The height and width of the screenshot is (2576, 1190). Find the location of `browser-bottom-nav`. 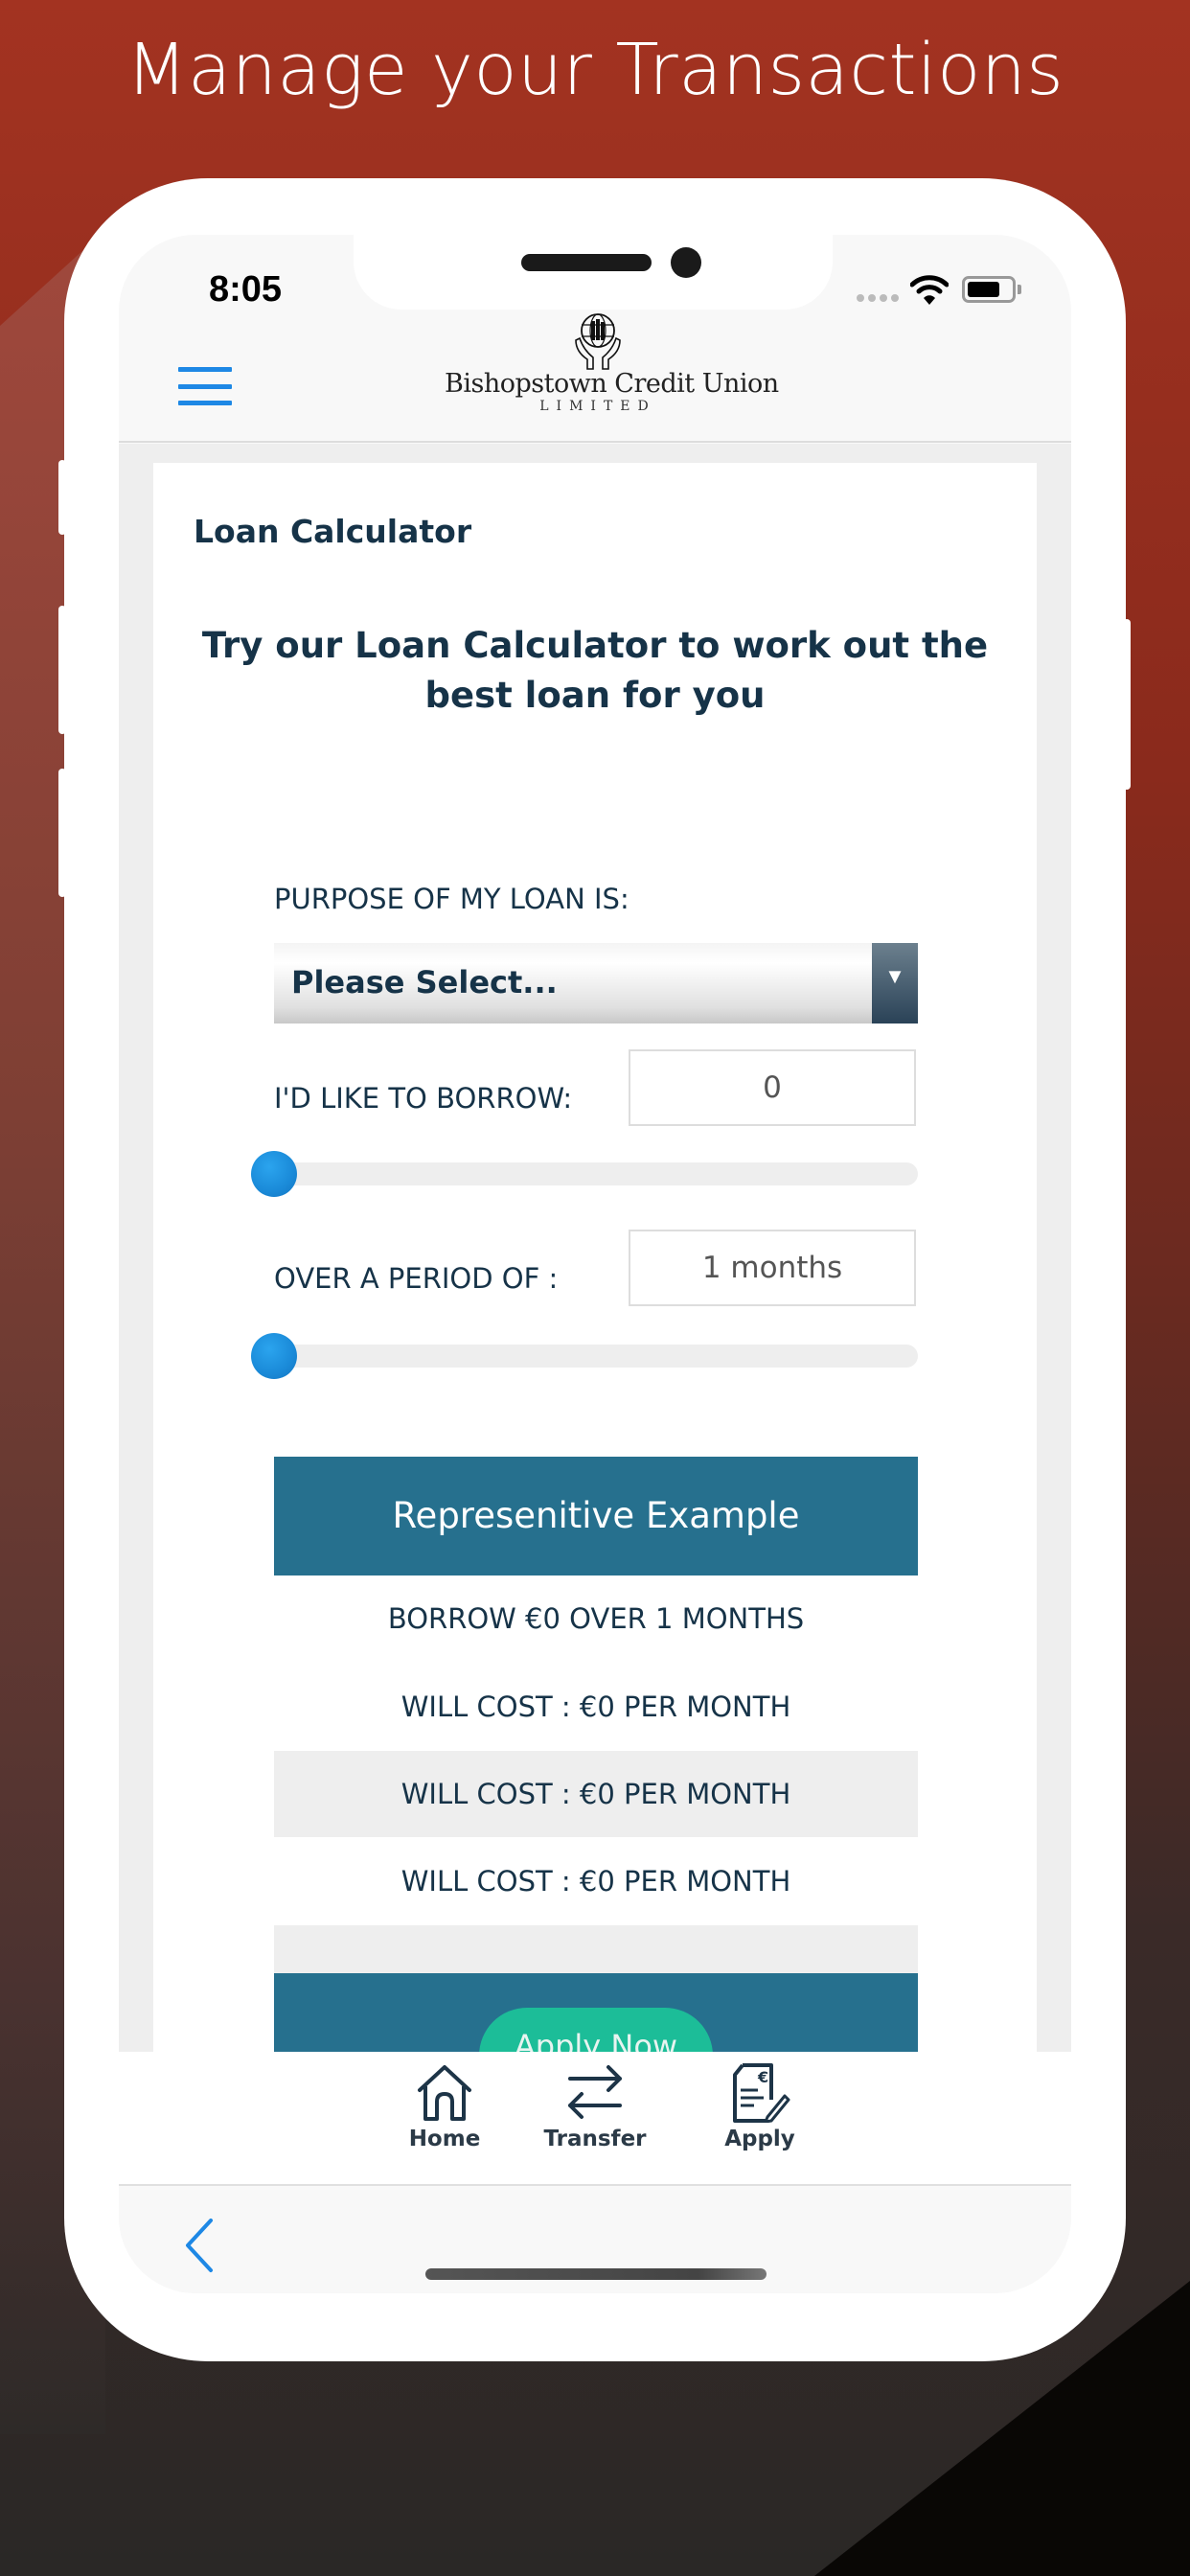

browser-bottom-nav is located at coordinates (595, 2240).